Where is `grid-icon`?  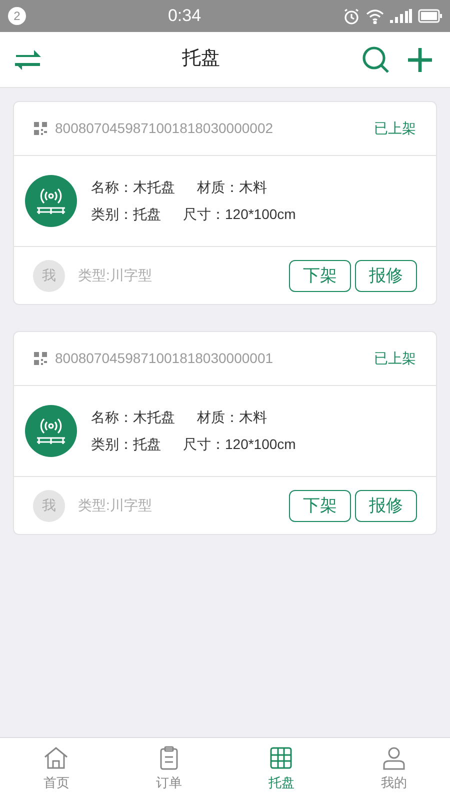 grid-icon is located at coordinates (281, 758).